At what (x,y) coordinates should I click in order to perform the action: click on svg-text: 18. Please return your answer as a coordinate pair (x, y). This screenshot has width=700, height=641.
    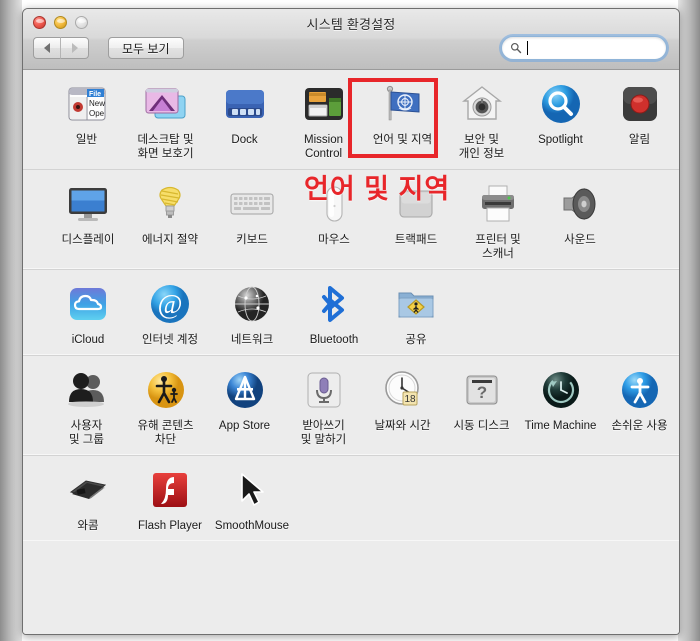
    Looking at the image, I should click on (410, 399).